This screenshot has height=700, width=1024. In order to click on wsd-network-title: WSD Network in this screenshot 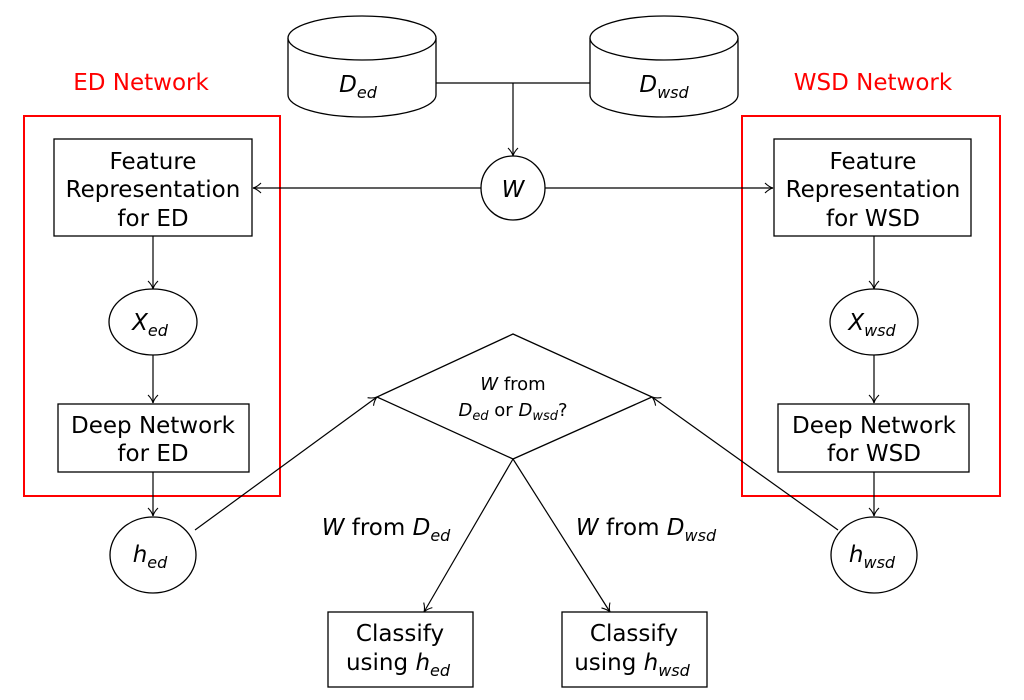, I will do `click(873, 83)`.